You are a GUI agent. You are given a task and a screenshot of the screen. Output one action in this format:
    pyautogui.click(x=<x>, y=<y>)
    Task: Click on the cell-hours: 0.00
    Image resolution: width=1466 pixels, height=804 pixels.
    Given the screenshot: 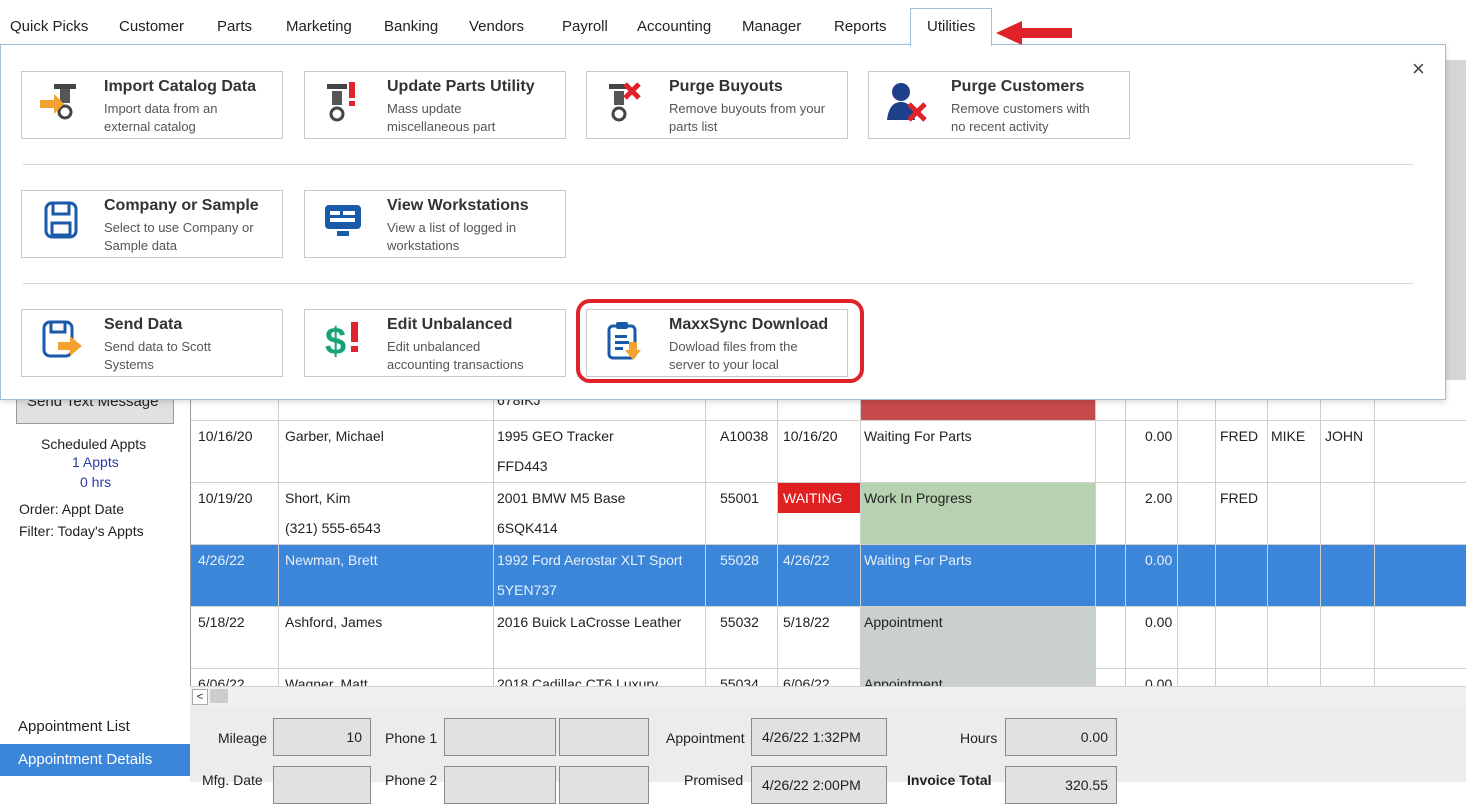 What is the action you would take?
    pyautogui.click(x=1159, y=560)
    